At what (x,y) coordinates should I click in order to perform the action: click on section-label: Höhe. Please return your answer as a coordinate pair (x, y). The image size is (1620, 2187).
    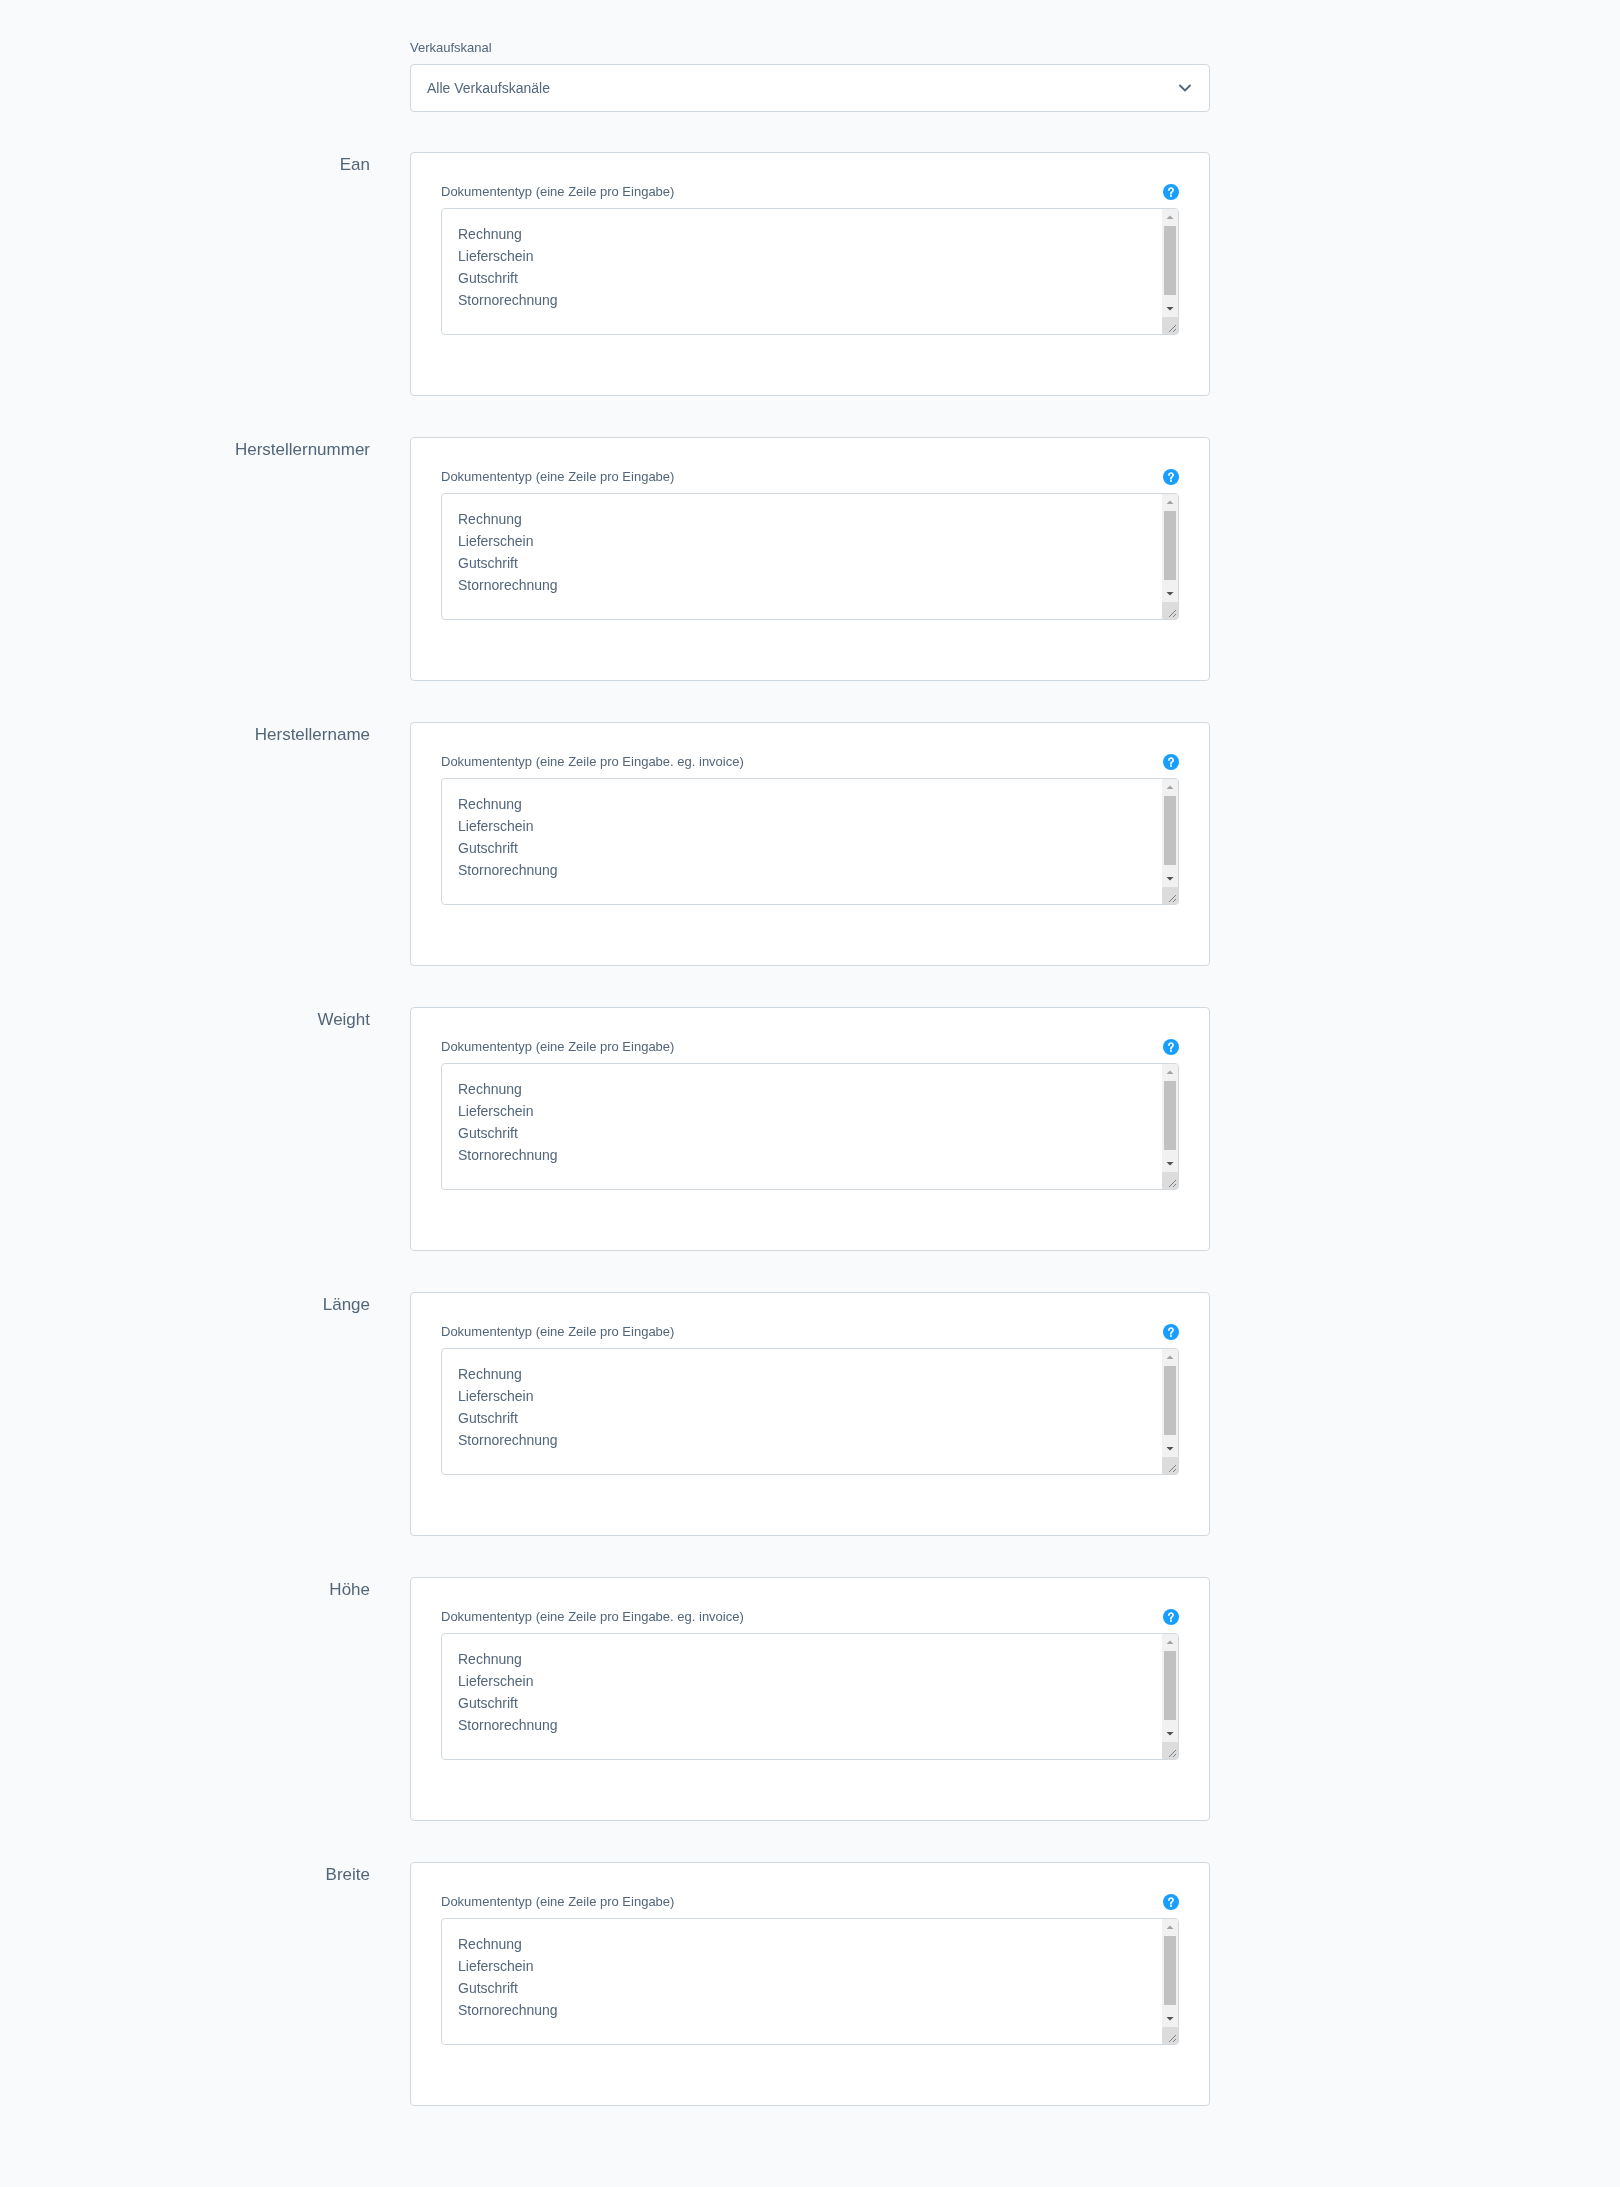
    Looking at the image, I should click on (349, 1590).